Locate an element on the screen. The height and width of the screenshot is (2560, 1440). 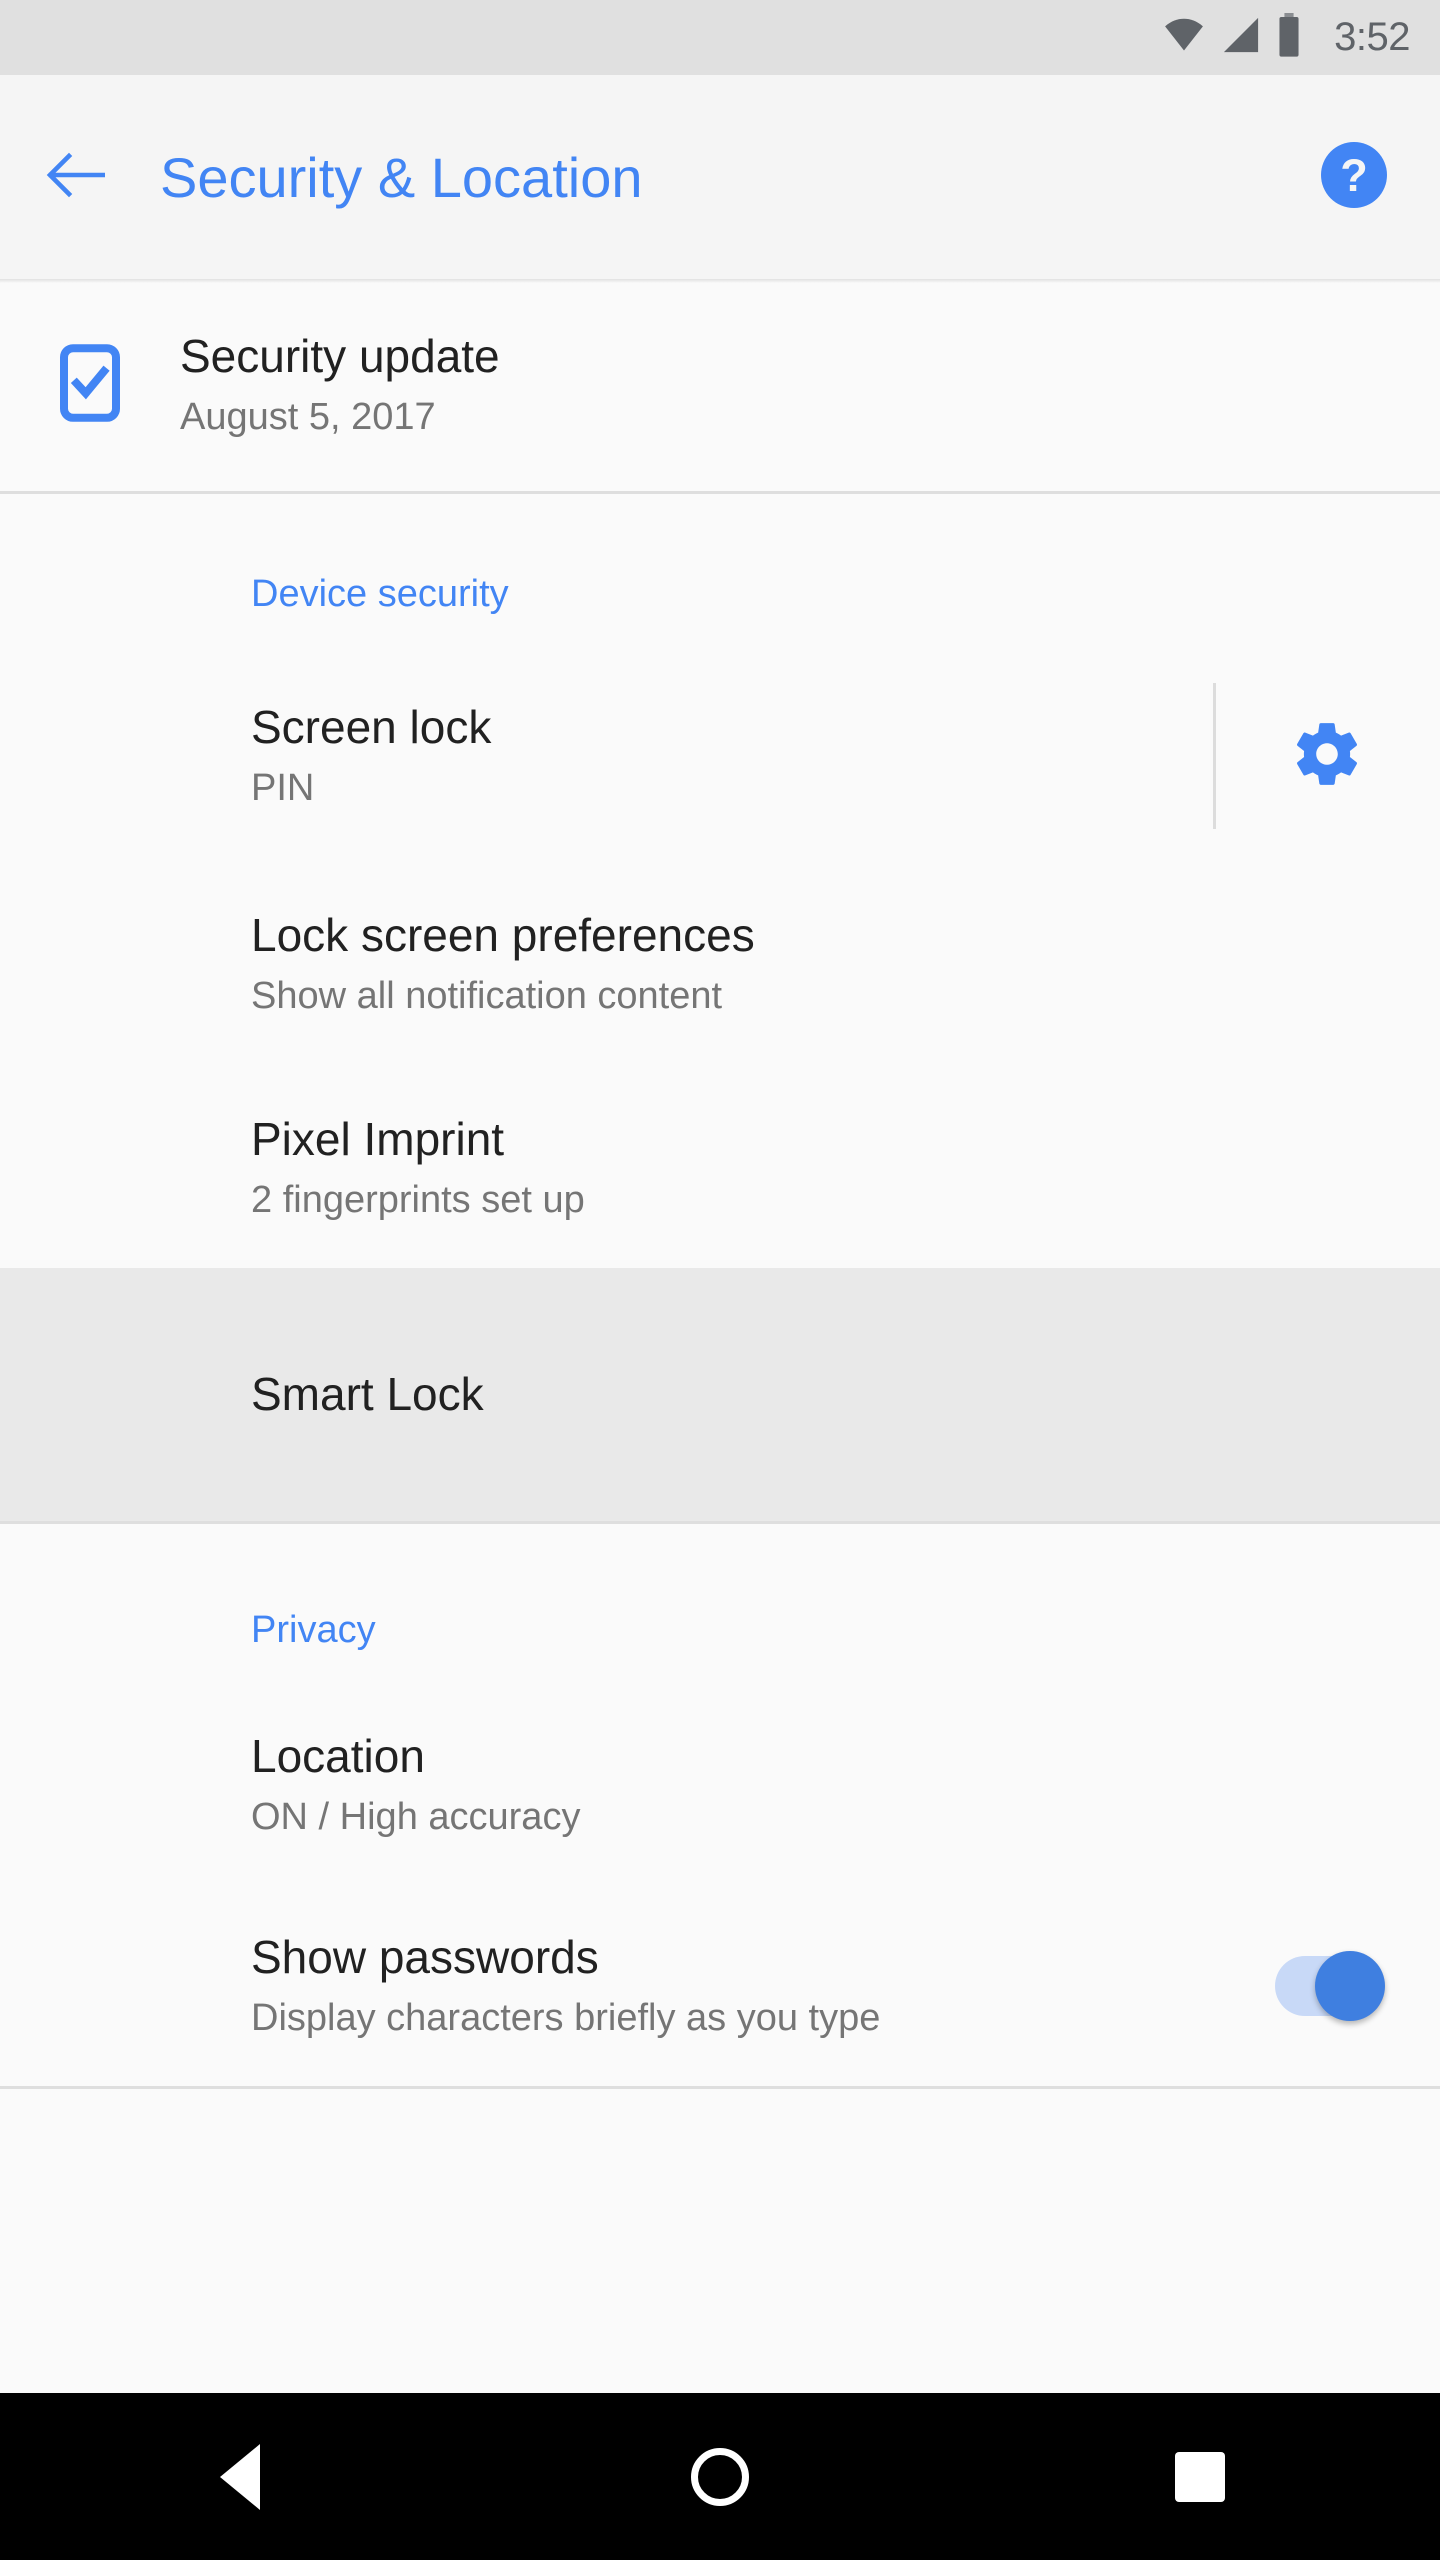
toggle-thumb is located at coordinates (1349, 1986).